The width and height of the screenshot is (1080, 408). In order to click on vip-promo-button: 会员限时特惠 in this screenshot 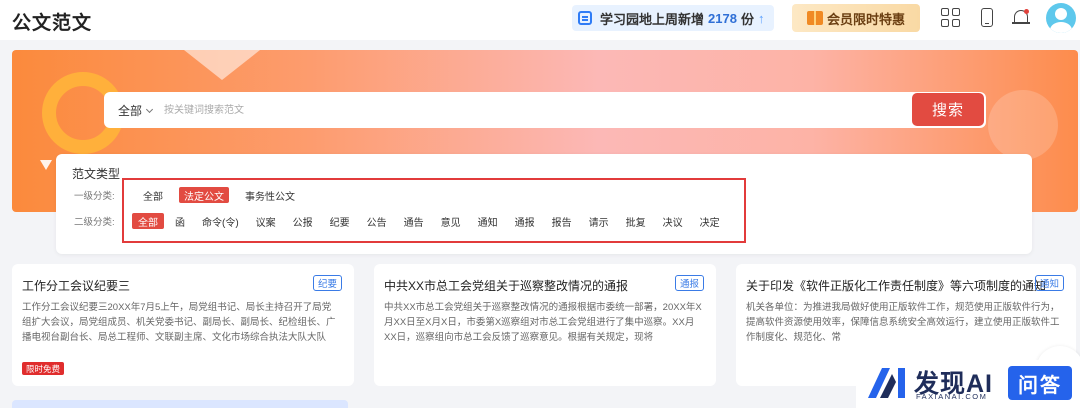, I will do `click(856, 18)`.